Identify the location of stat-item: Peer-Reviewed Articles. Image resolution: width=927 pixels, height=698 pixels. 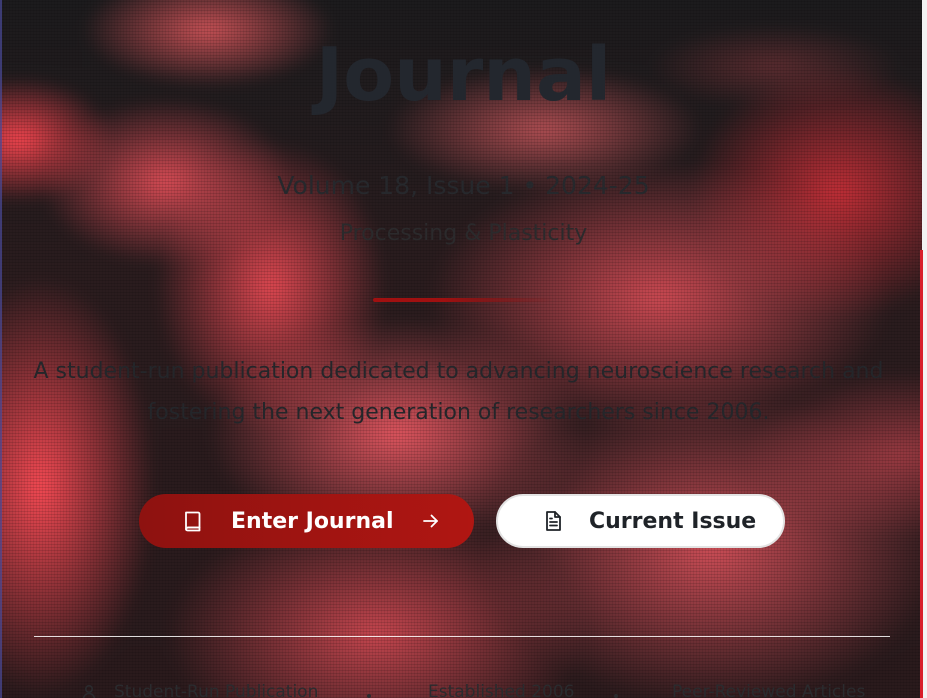
(761, 690).